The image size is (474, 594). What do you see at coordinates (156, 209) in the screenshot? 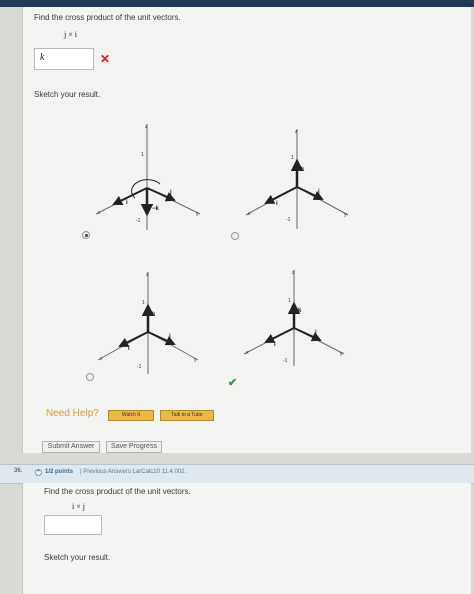
I see `neg-k-label: −k` at bounding box center [156, 209].